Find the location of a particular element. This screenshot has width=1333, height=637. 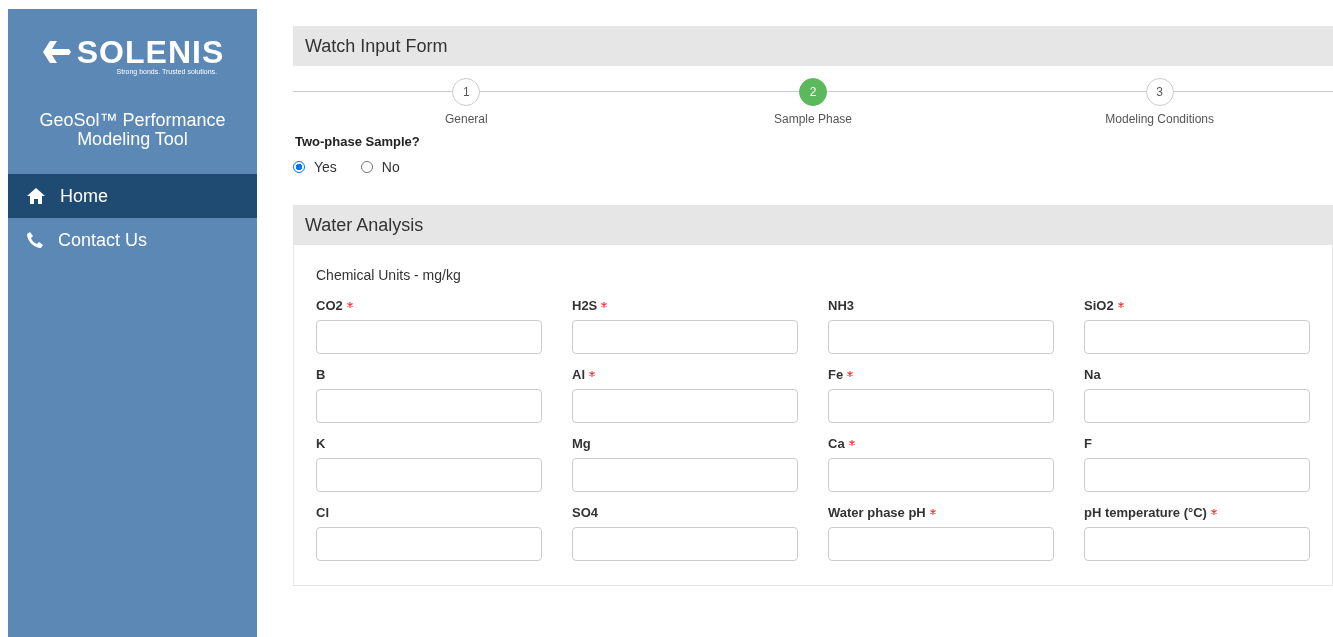

field-label: H2S is located at coordinates (585, 305).